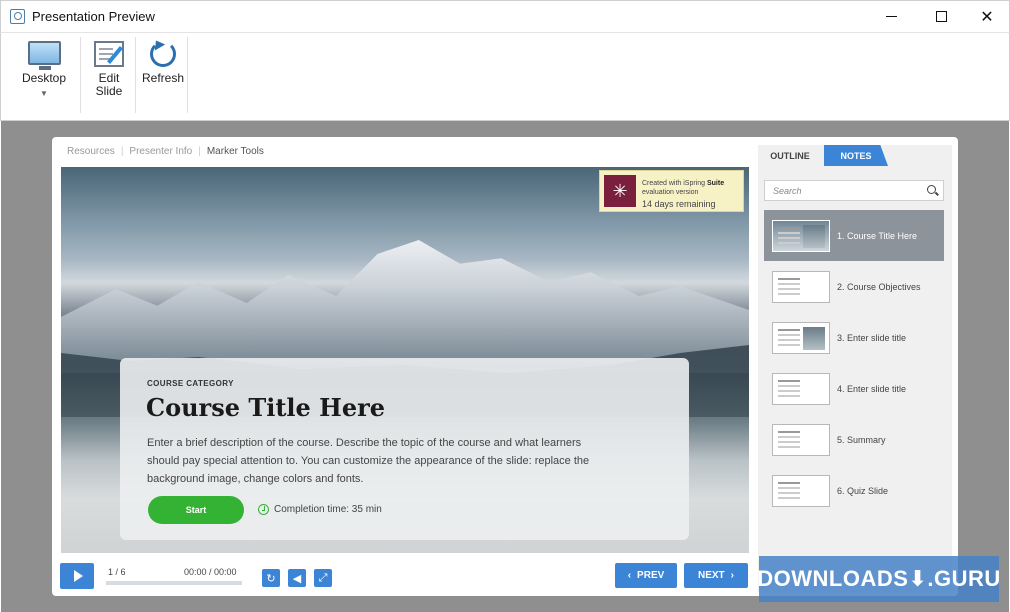 The height and width of the screenshot is (612, 1010). I want to click on close-button: ✕, so click(987, 16).